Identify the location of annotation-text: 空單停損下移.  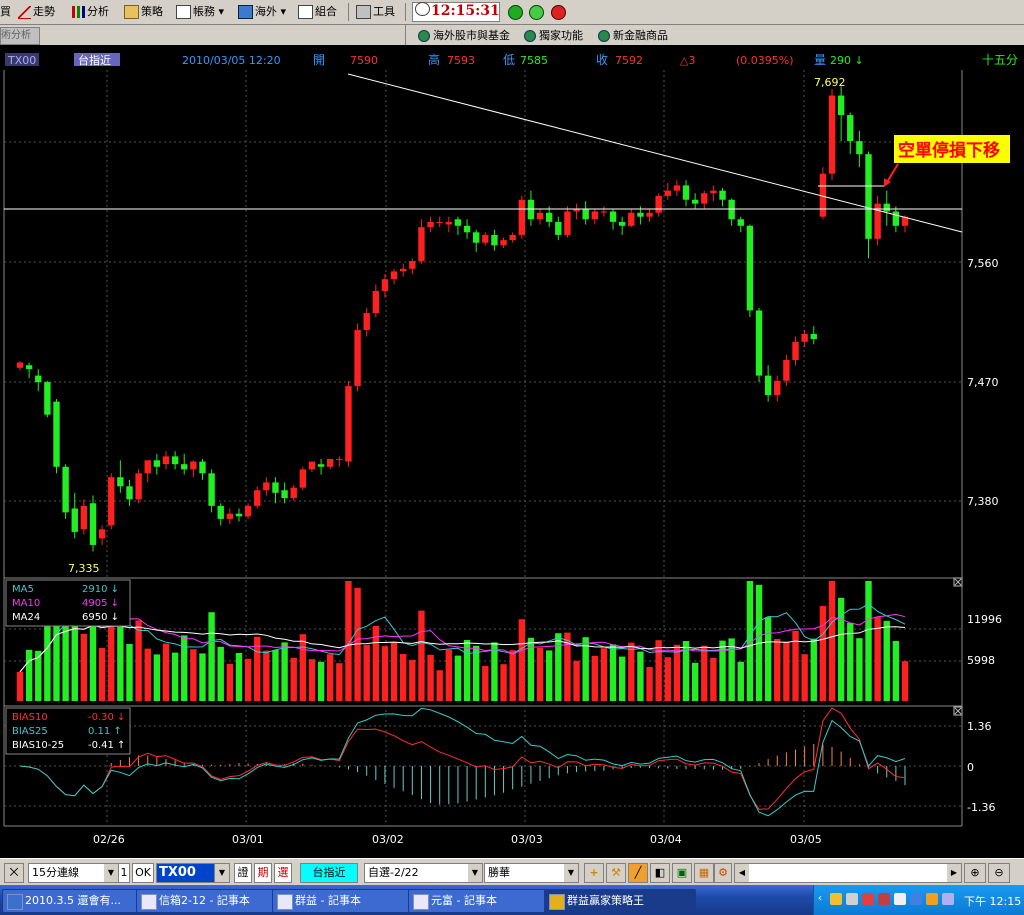
(949, 150).